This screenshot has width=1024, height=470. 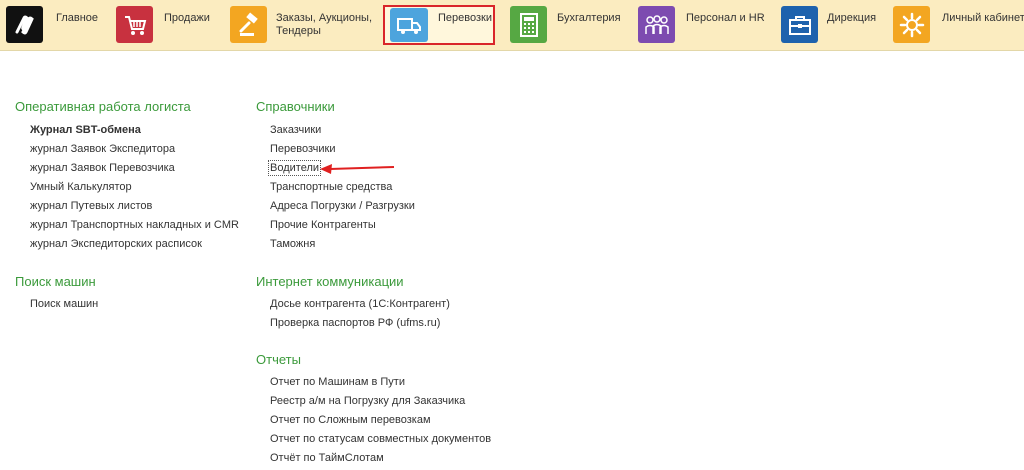 What do you see at coordinates (248, 24) in the screenshot?
I see `gavel-icon` at bounding box center [248, 24].